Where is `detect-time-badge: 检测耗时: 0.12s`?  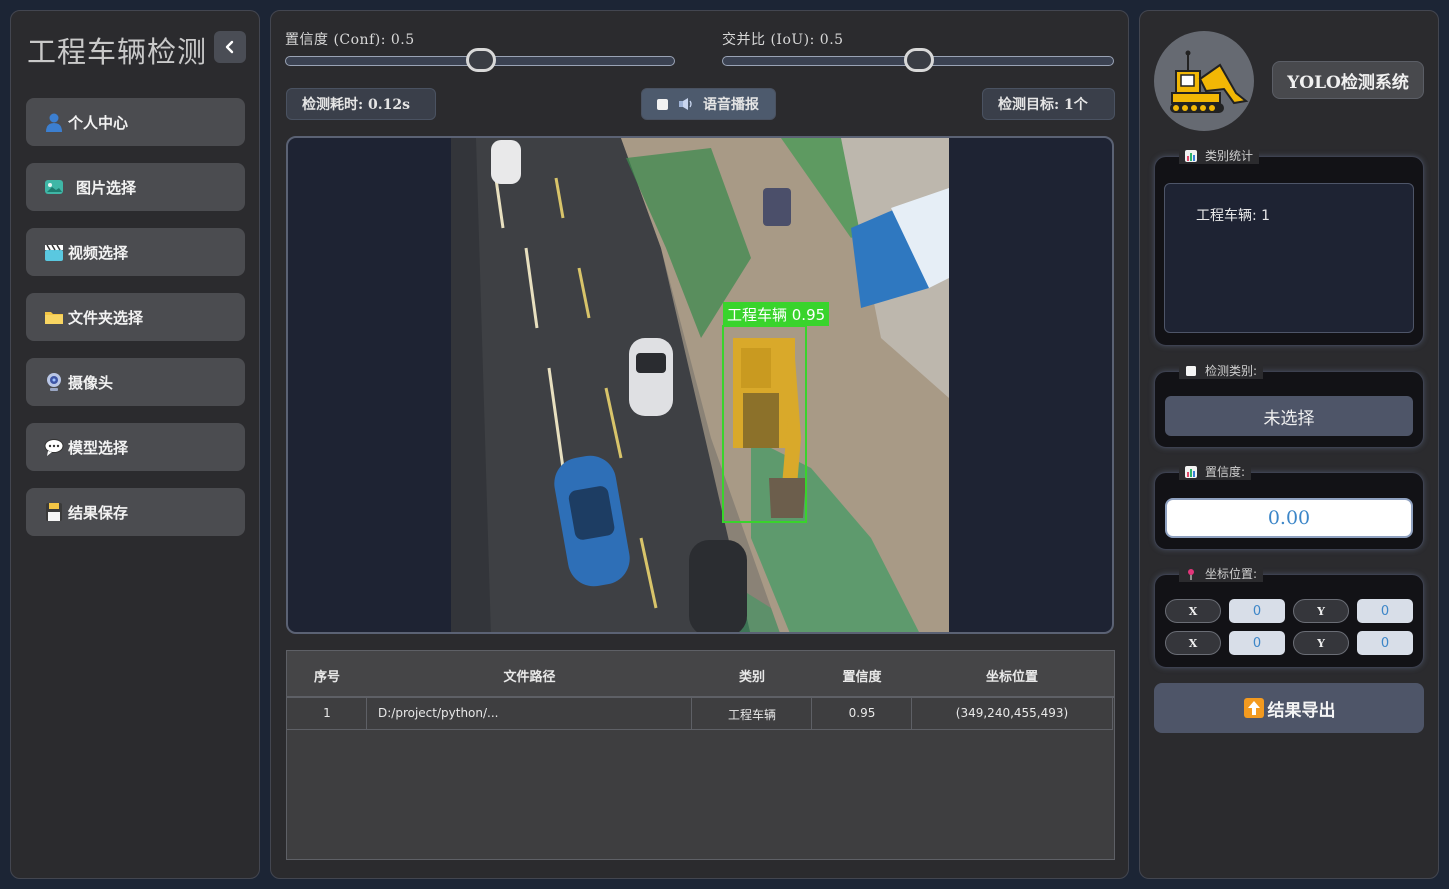 detect-time-badge: 检测耗时: 0.12s is located at coordinates (361, 104).